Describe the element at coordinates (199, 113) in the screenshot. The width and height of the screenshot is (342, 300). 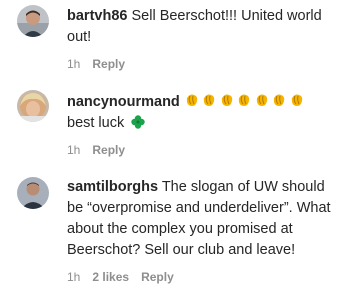
I see `comment-text-line: nancynourmand best luck` at that location.